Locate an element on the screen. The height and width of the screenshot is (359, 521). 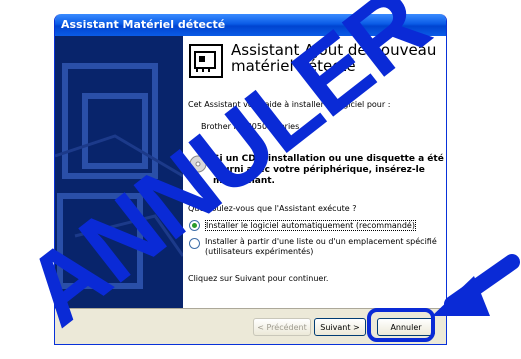
next-button: Suivant > is located at coordinates (340, 327).